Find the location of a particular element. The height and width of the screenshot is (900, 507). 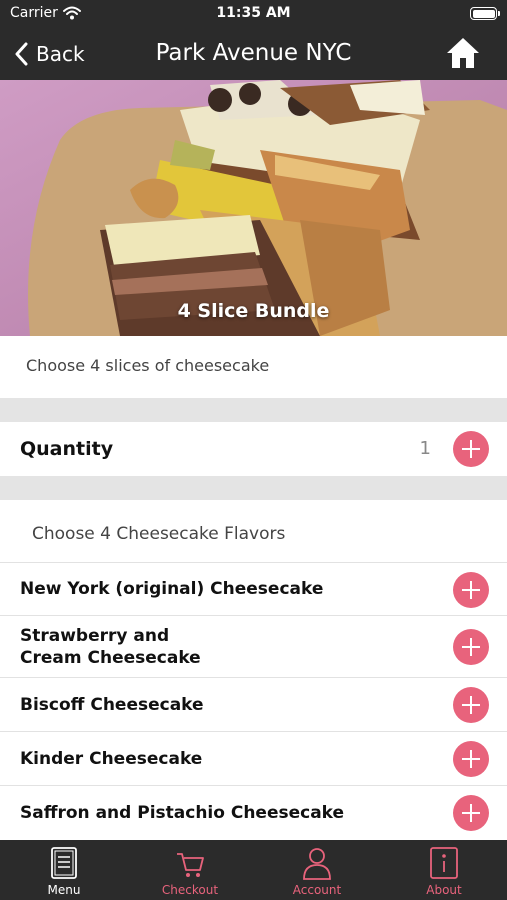

flavor-name: Strawberry and Cream Cheesecake is located at coordinates (110, 647).